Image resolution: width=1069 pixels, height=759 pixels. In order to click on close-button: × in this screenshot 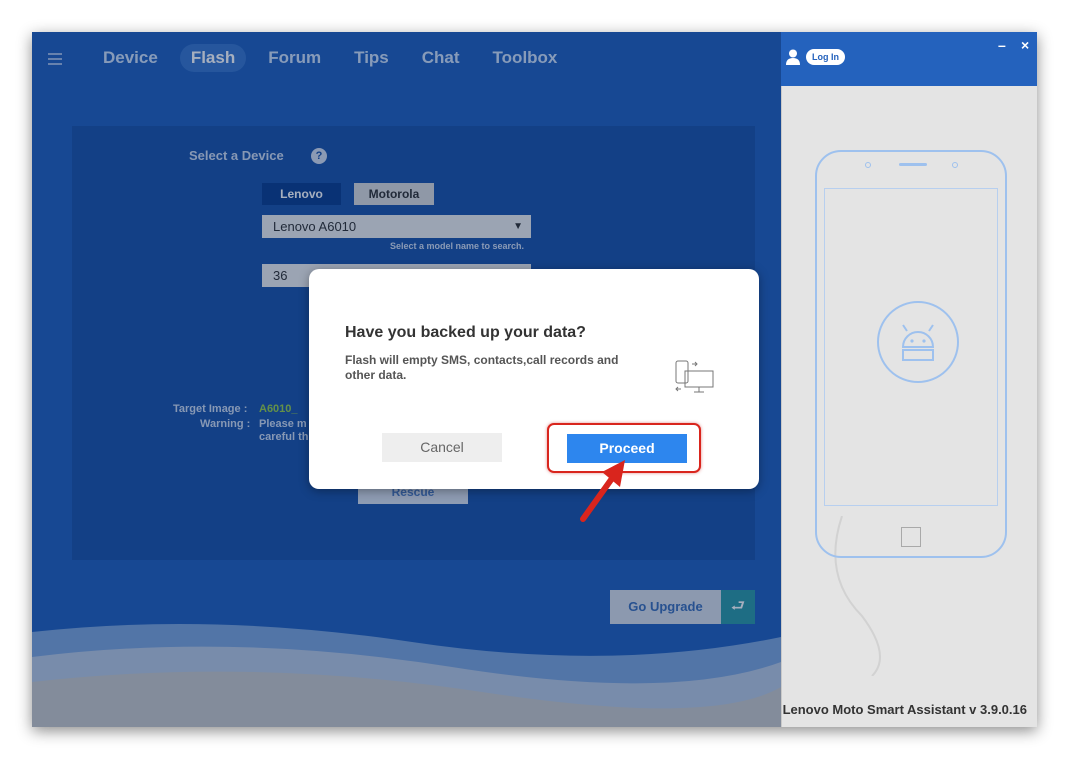, I will do `click(1025, 45)`.